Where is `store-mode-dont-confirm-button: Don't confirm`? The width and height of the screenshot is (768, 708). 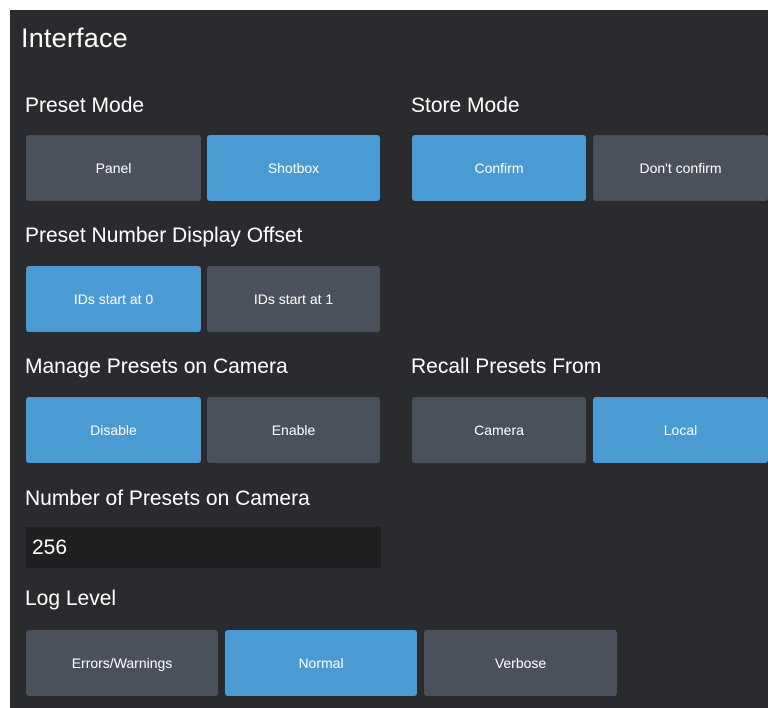 store-mode-dont-confirm-button: Don't confirm is located at coordinates (680, 168).